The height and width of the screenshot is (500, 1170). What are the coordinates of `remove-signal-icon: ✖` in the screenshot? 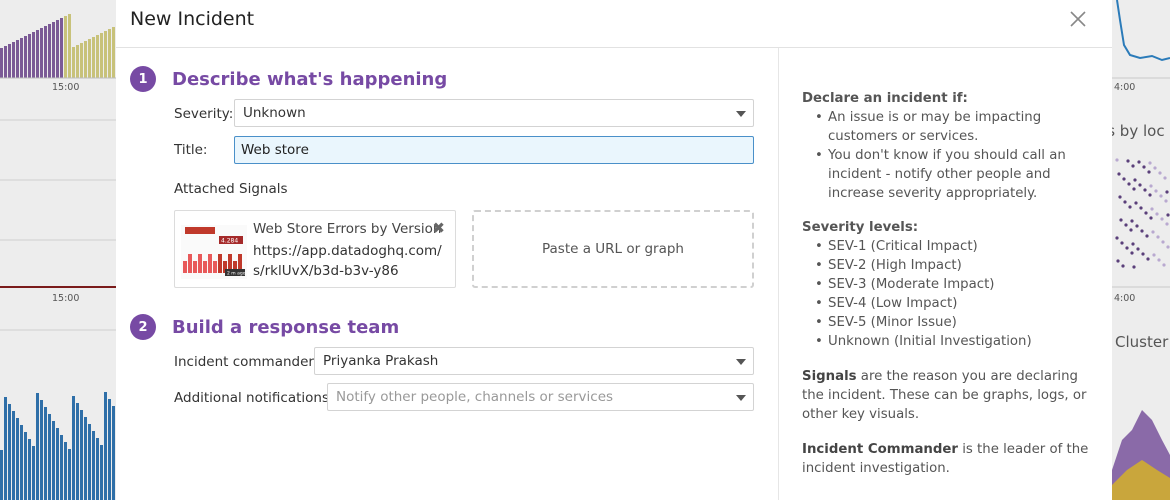 It's located at (438, 228).